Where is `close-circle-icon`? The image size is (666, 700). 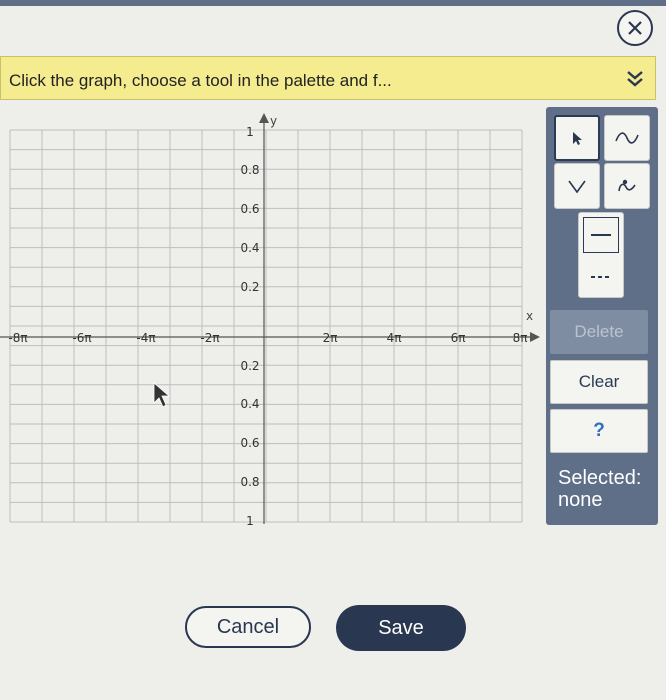 close-circle-icon is located at coordinates (635, 28).